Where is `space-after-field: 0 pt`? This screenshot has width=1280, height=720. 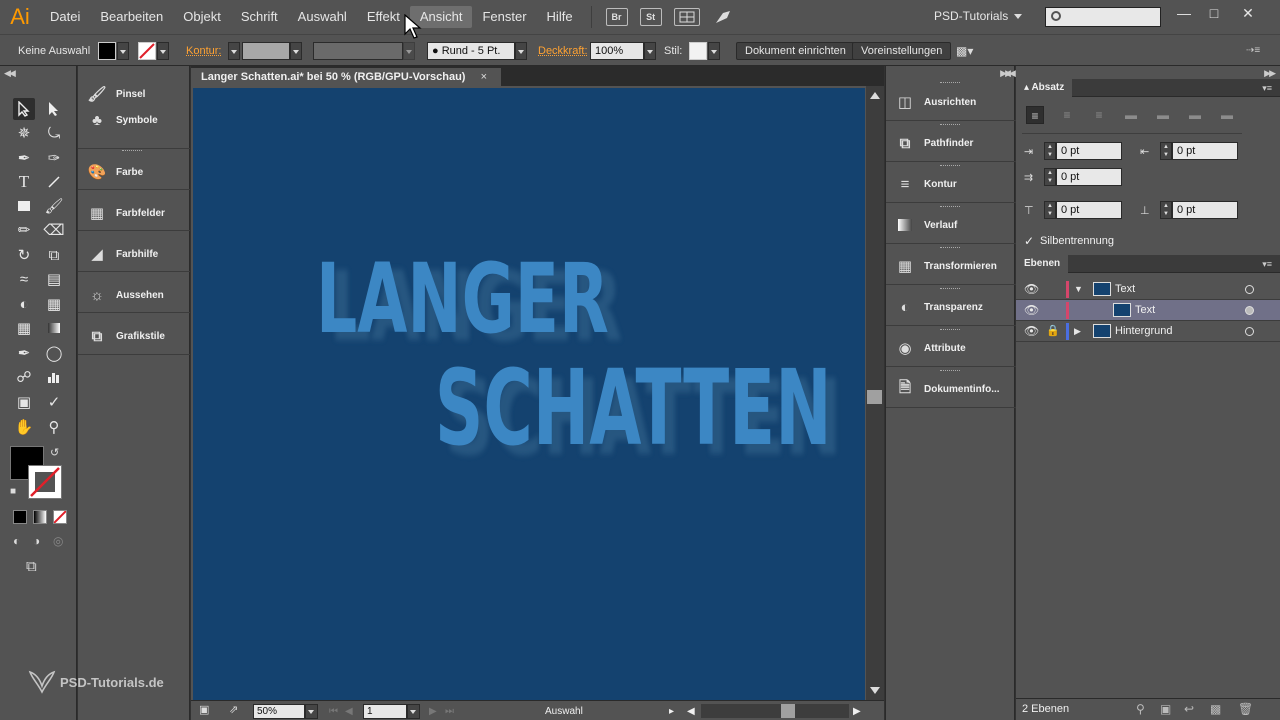 space-after-field: 0 pt is located at coordinates (1205, 210).